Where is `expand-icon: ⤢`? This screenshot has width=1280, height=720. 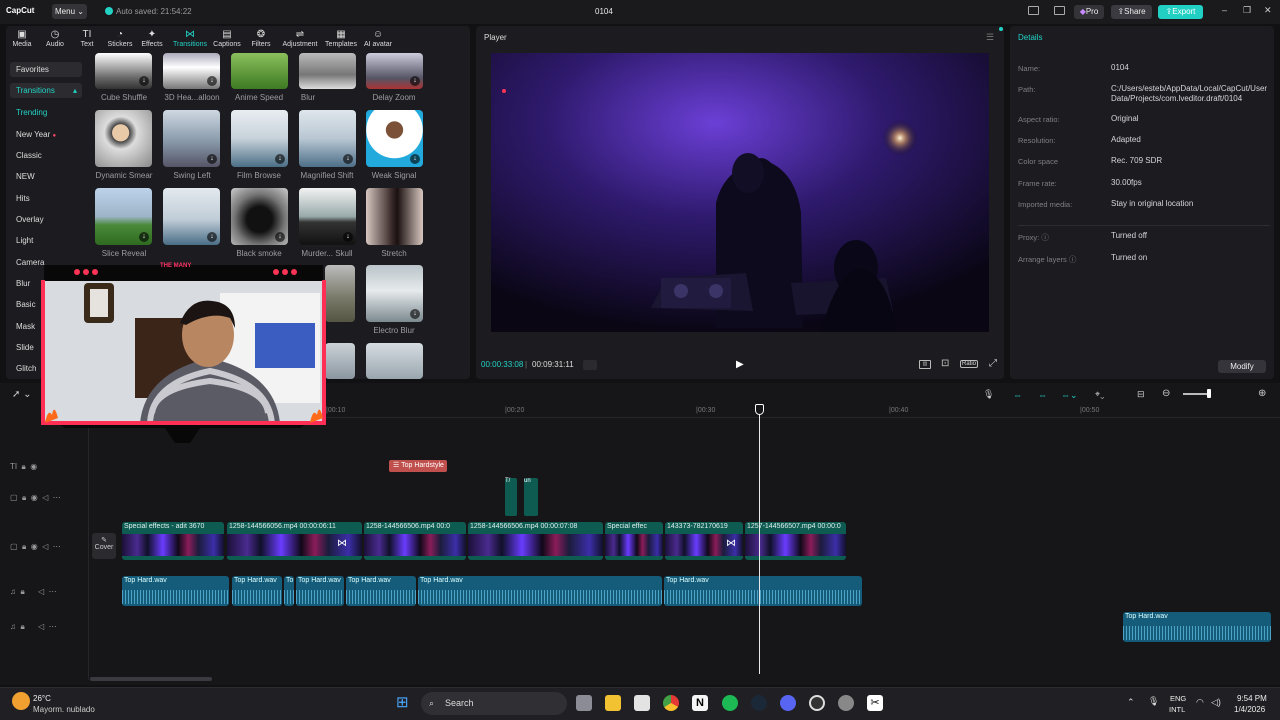 expand-icon: ⤢ is located at coordinates (993, 363).